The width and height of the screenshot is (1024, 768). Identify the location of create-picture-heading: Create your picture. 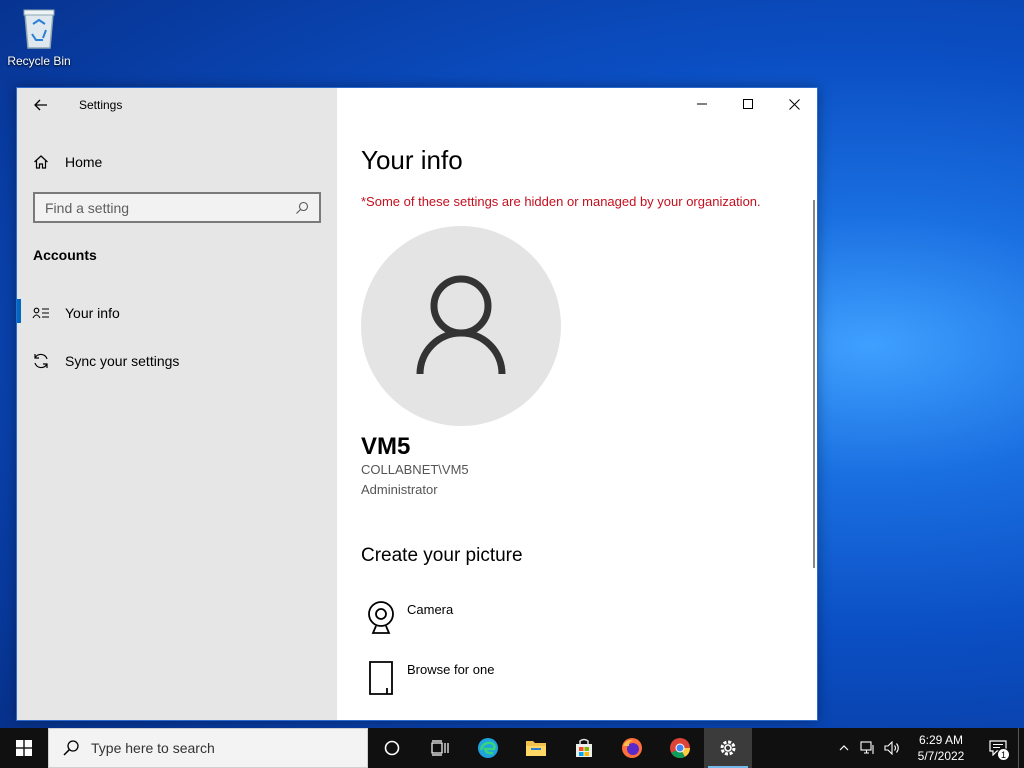
(442, 555).